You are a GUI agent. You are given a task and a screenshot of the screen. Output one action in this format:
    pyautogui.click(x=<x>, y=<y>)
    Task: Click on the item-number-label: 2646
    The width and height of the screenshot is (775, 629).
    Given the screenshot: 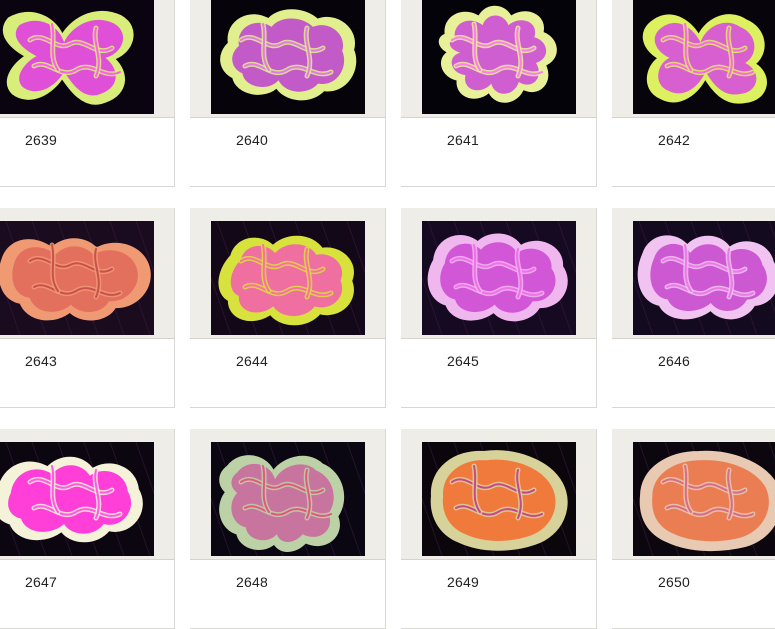 What is the action you would take?
    pyautogui.click(x=674, y=361)
    